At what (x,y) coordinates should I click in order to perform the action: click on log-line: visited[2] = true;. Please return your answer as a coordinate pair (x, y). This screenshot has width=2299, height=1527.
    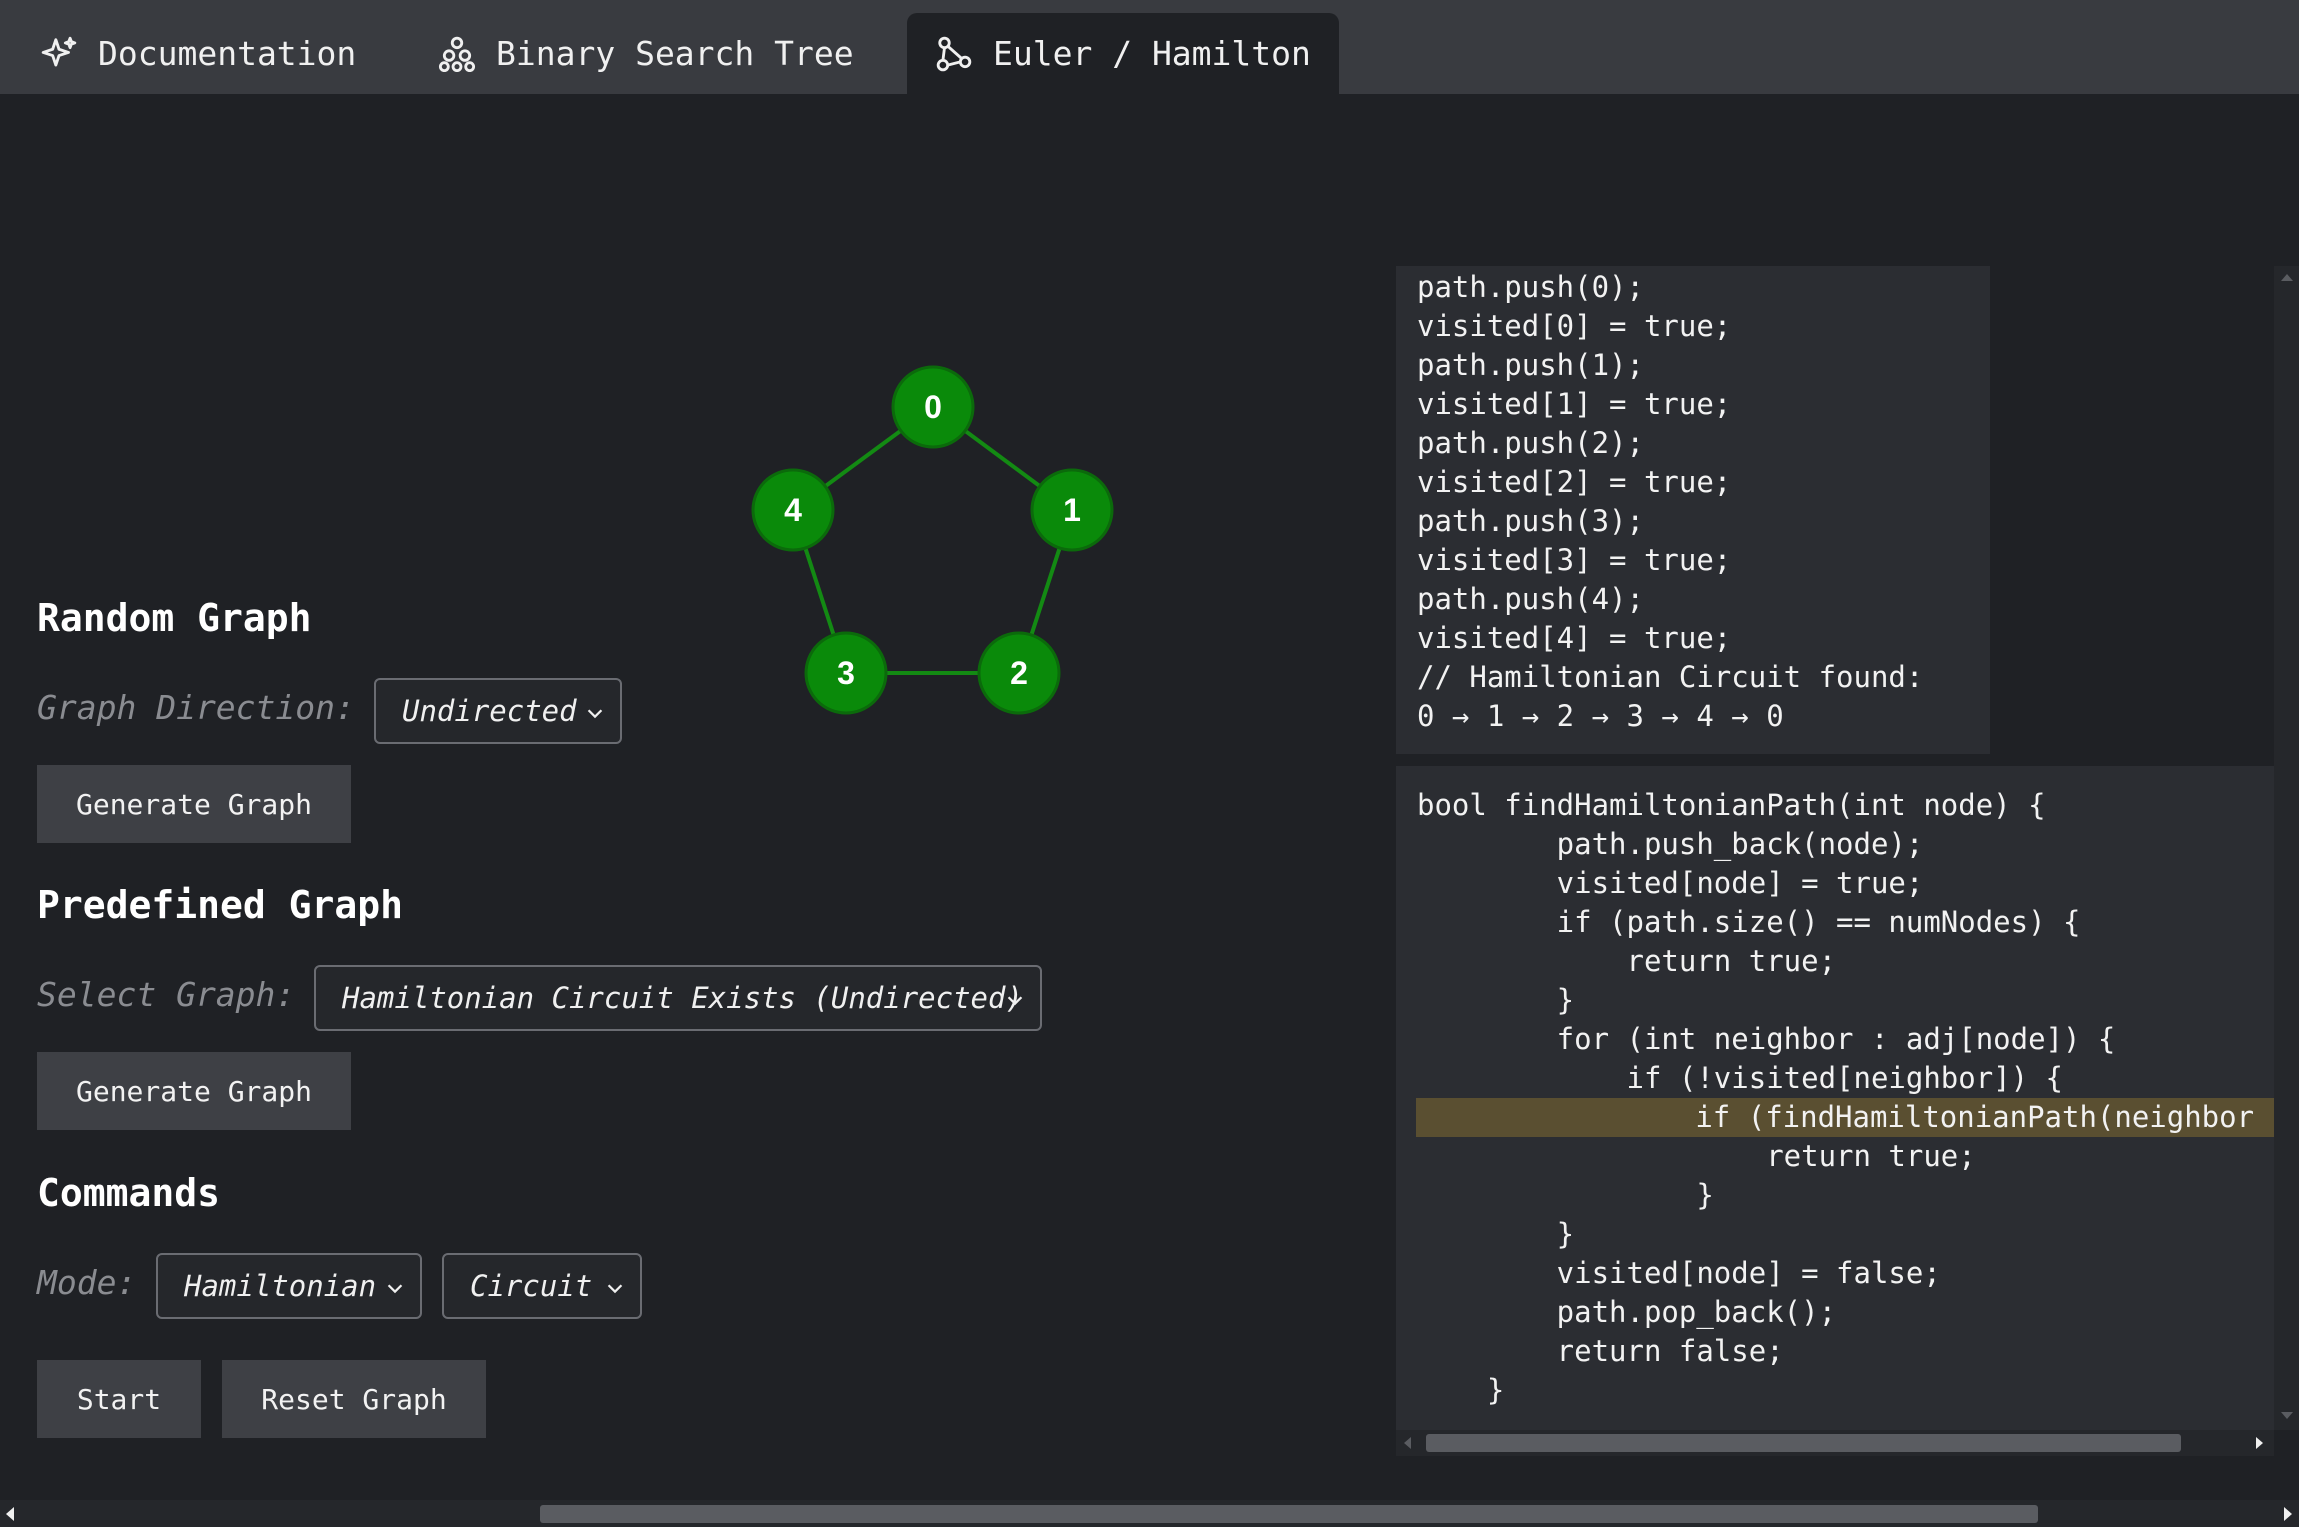
    Looking at the image, I should click on (1574, 482).